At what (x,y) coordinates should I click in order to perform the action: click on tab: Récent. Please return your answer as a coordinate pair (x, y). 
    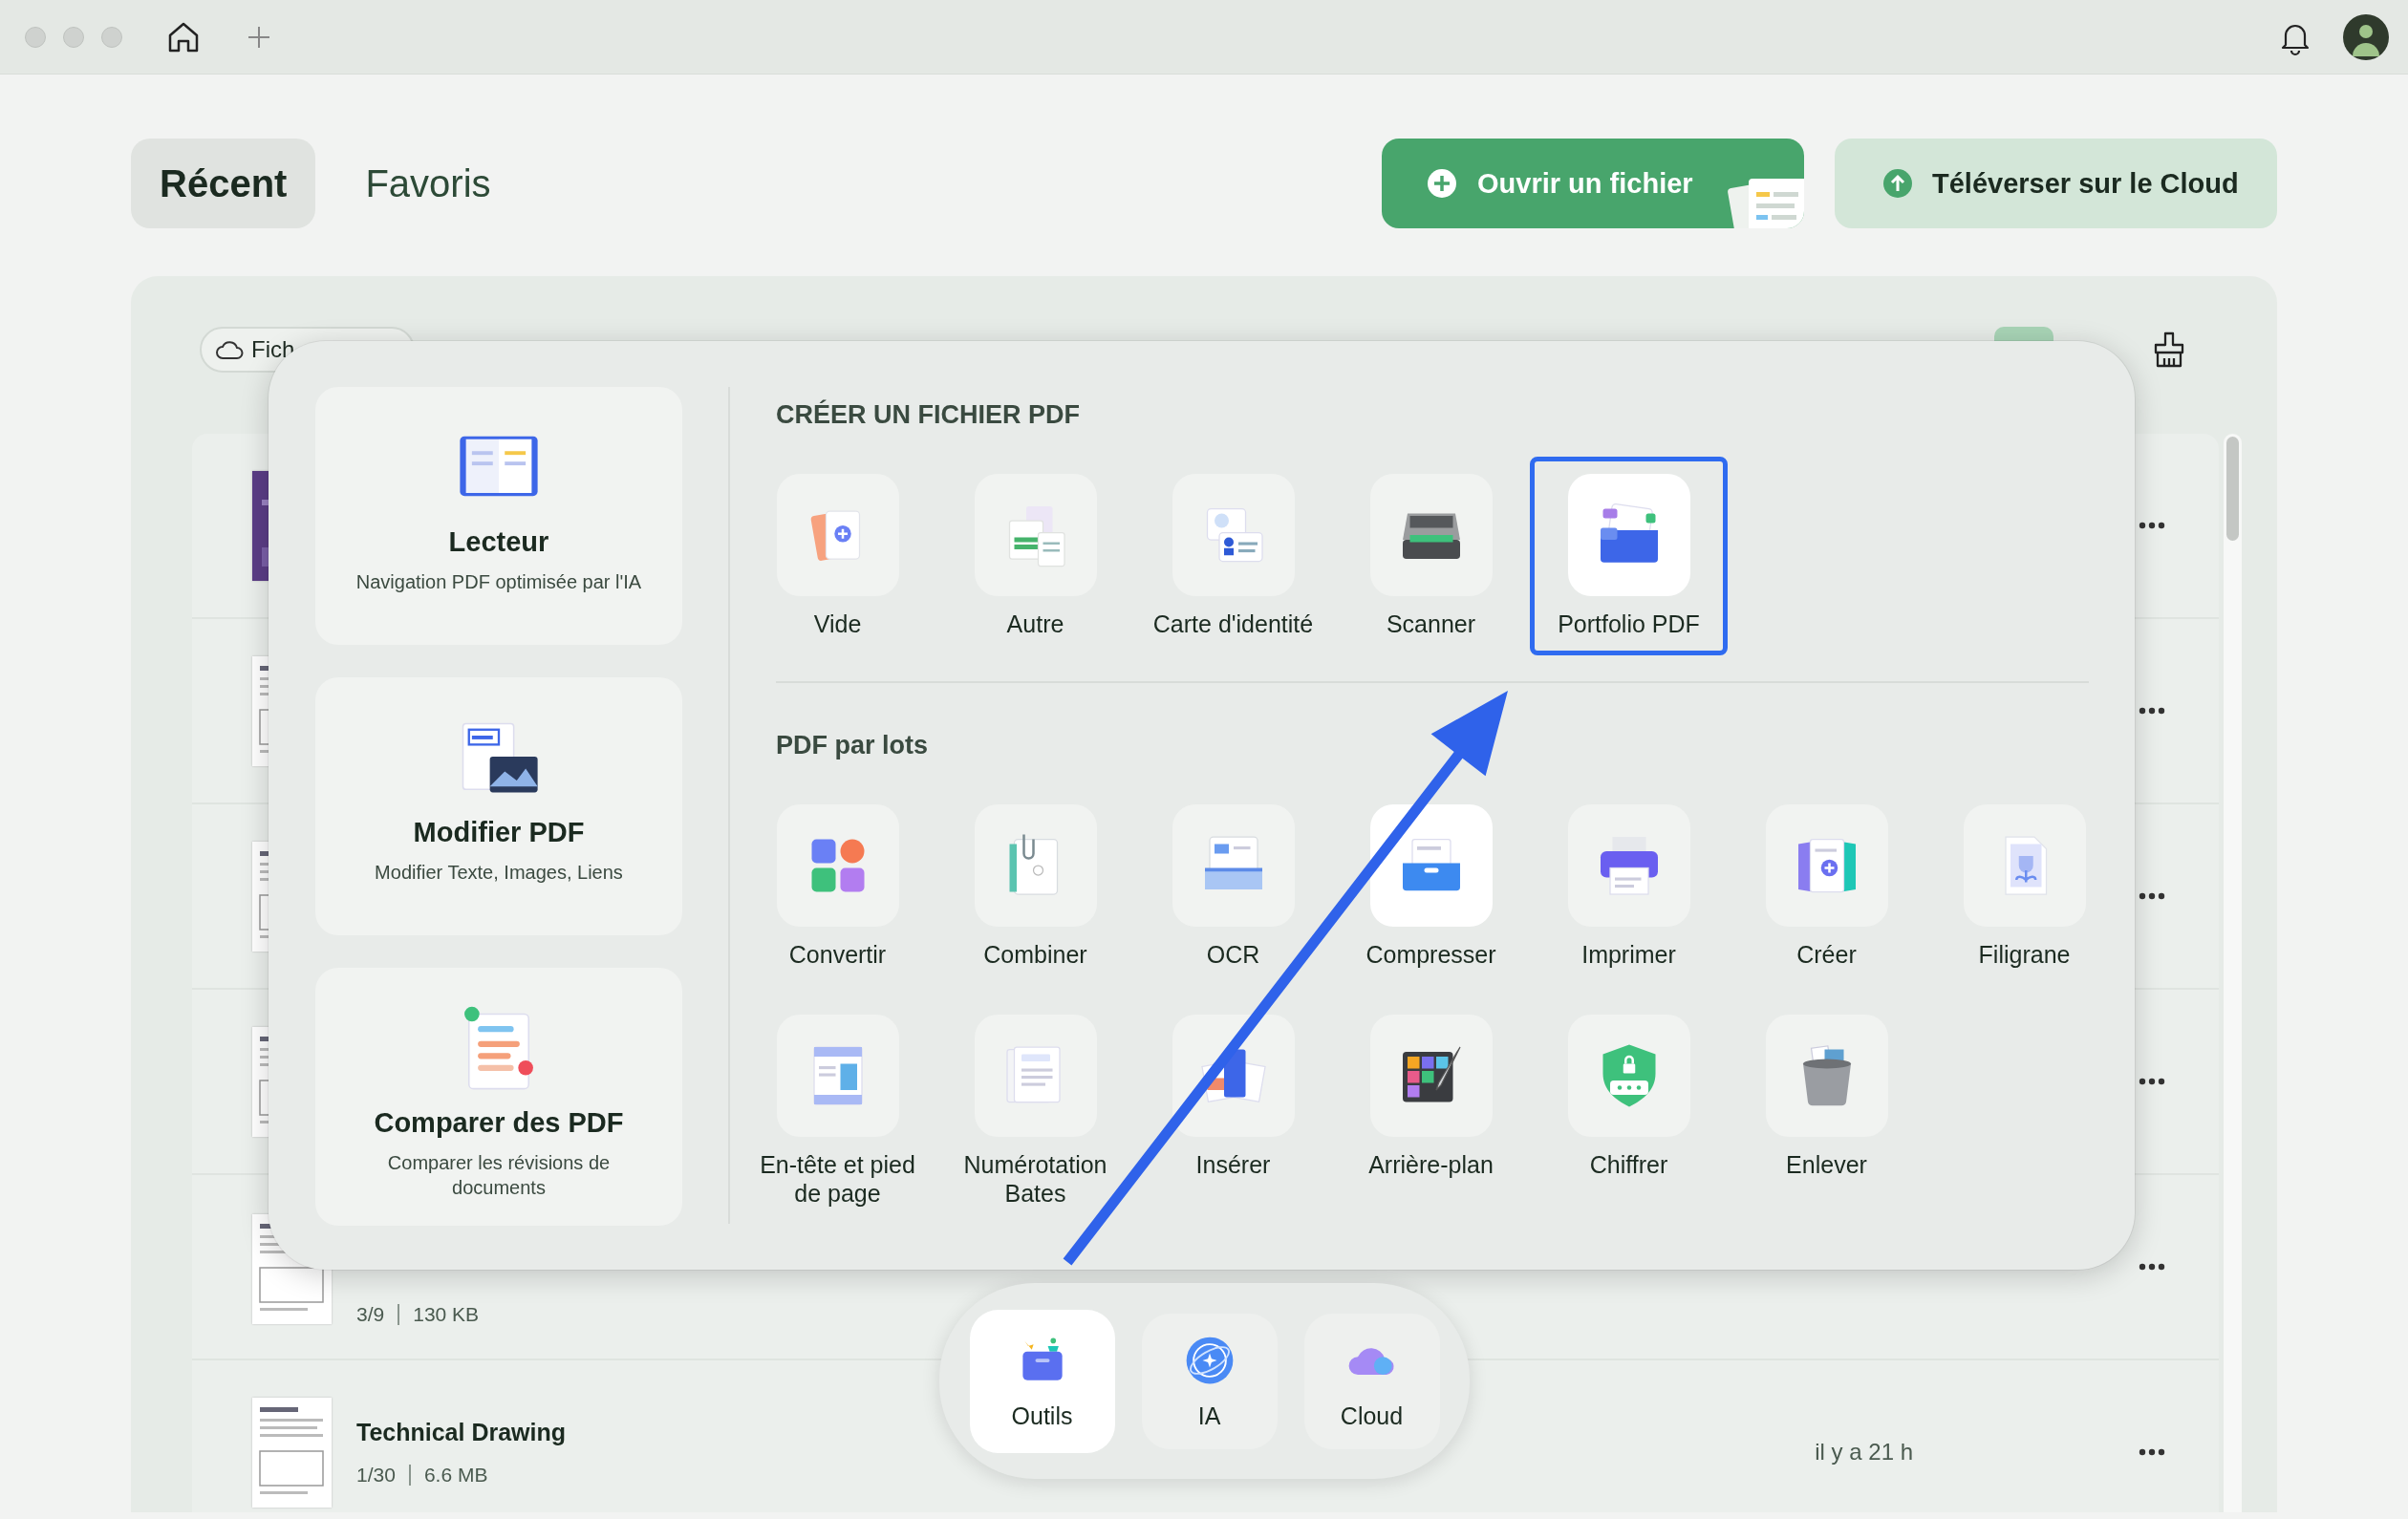
    Looking at the image, I should click on (224, 183).